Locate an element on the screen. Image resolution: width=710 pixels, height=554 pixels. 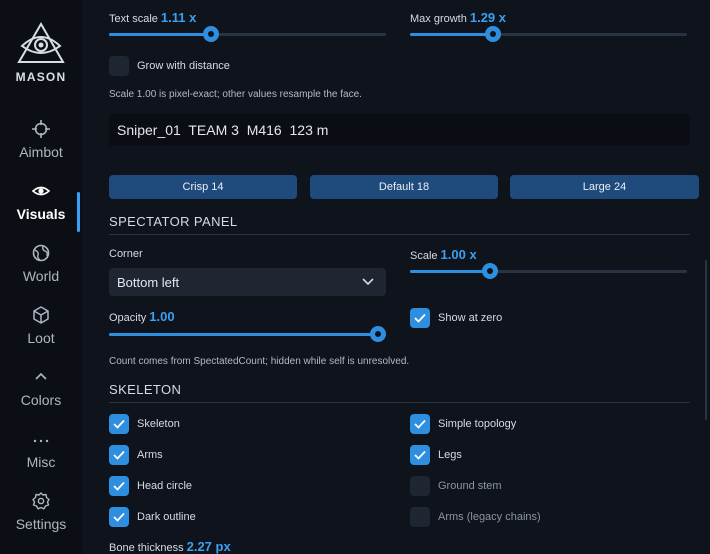
sidebar-item-settings: Settings is located at coordinates (41, 523).